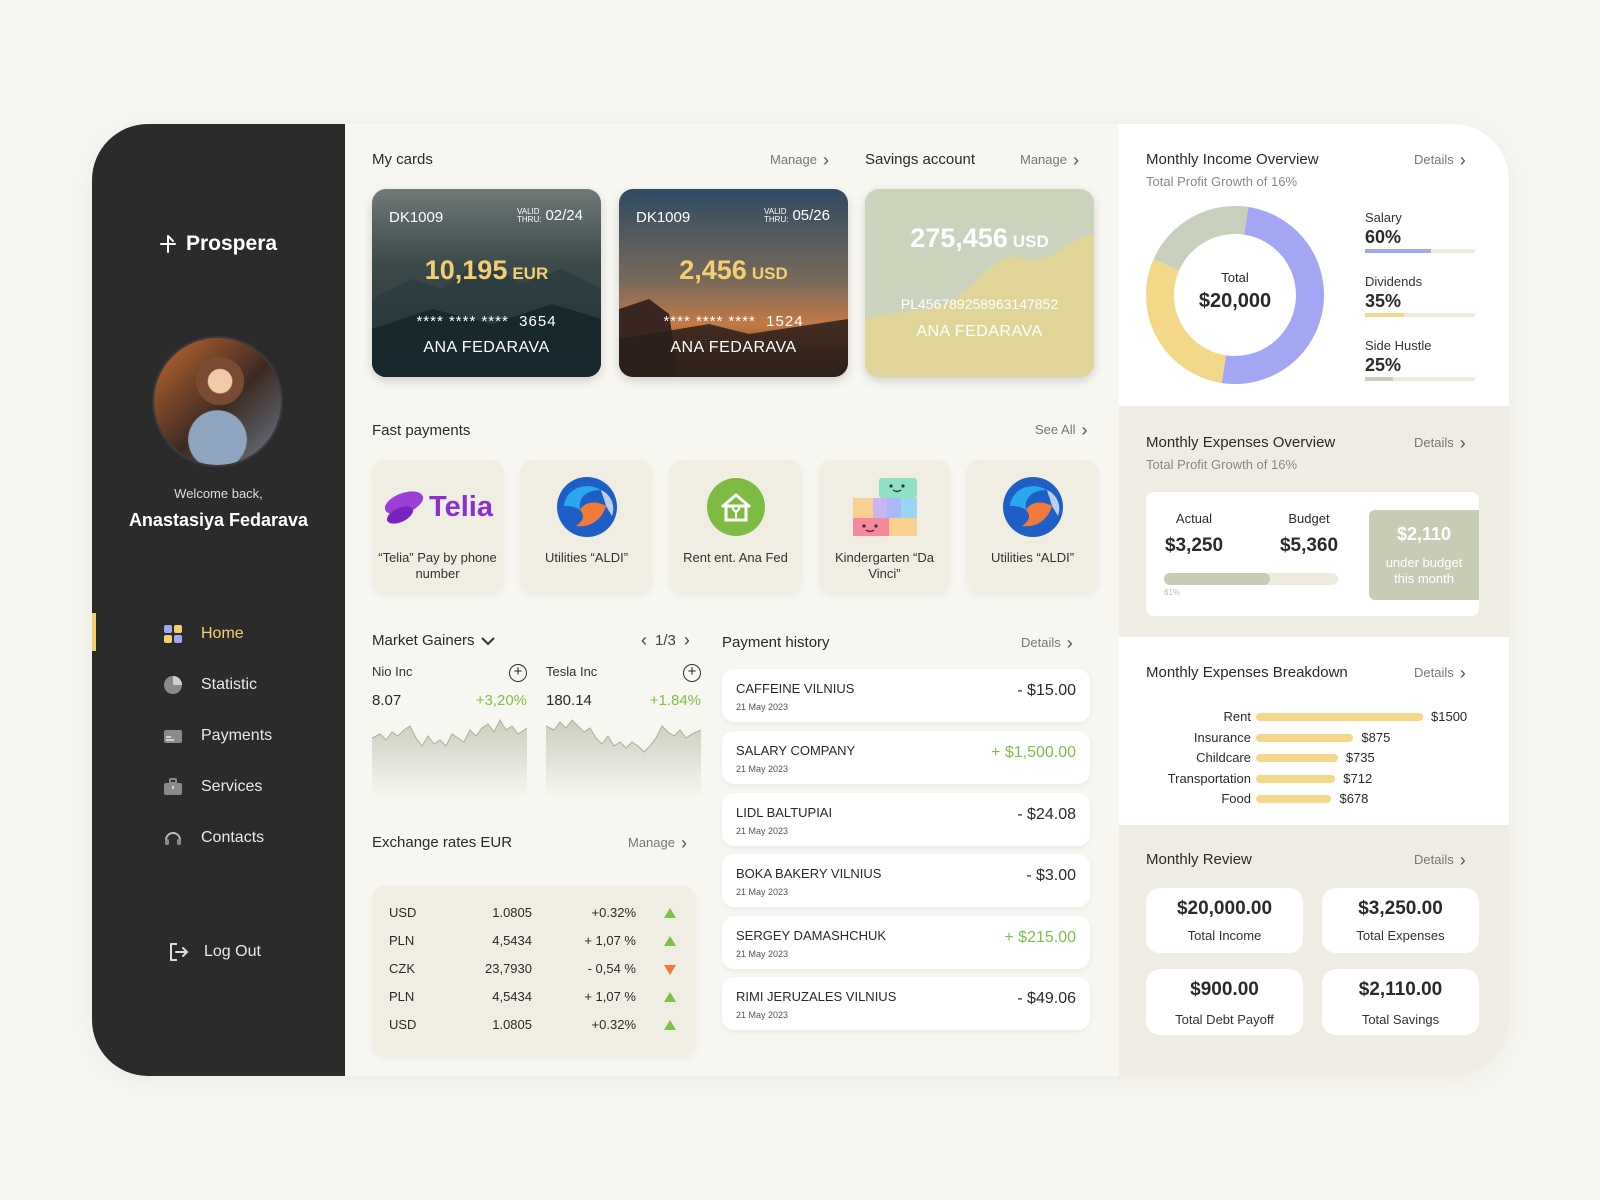  Describe the element at coordinates (799, 159) in the screenshot. I see `my-cards-manage-link: Manage` at that location.